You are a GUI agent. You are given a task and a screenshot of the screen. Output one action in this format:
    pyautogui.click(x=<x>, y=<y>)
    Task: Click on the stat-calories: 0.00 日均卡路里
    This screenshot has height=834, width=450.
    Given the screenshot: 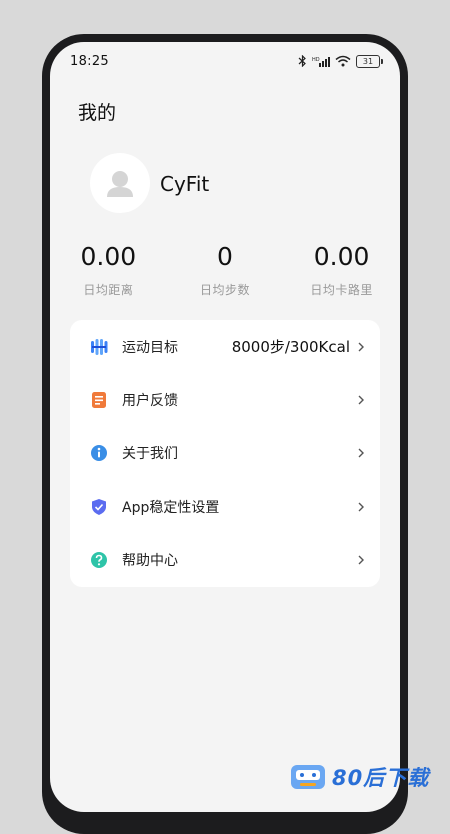 What is the action you would take?
    pyautogui.click(x=341, y=270)
    